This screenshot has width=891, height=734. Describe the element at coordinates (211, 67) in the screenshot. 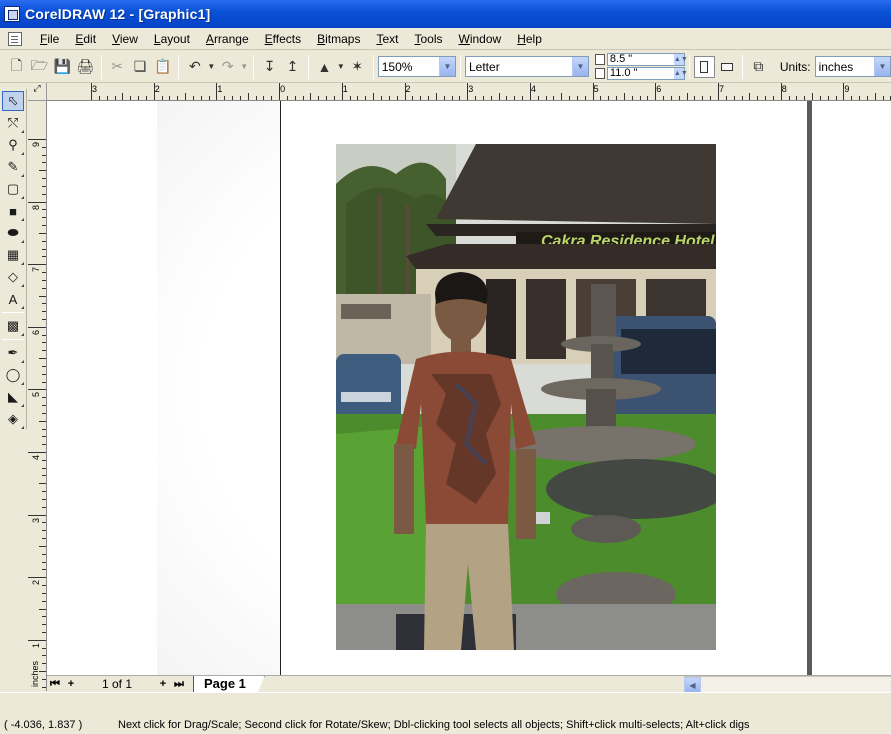

I see `undo-dropdown-icon: ▼` at that location.